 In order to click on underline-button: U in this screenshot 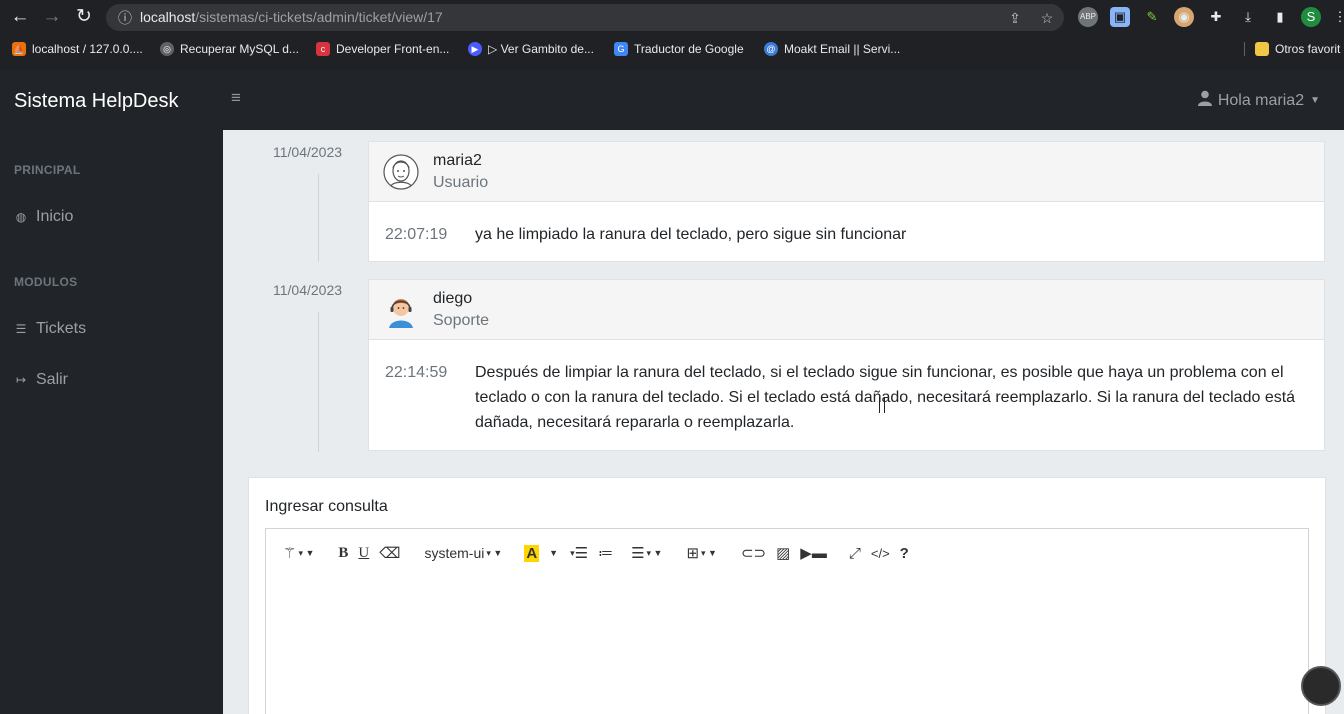, I will do `click(363, 553)`.